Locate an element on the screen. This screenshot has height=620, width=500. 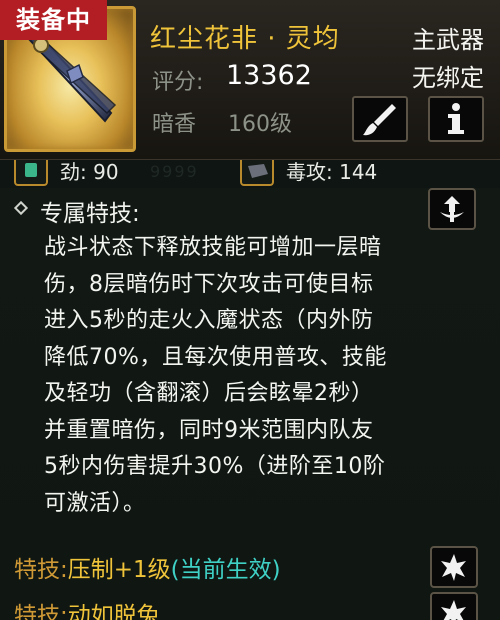
stat-ghost-digits: 9999 is located at coordinates (174, 171).